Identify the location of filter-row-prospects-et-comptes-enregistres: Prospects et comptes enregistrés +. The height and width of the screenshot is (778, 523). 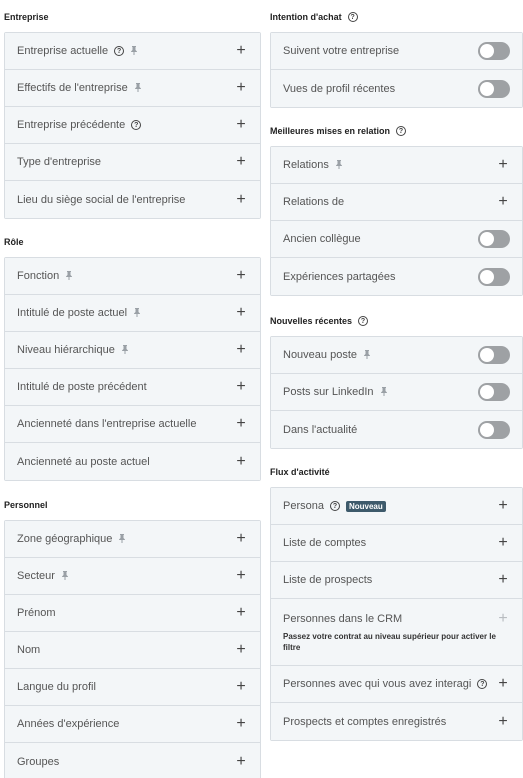
(396, 721).